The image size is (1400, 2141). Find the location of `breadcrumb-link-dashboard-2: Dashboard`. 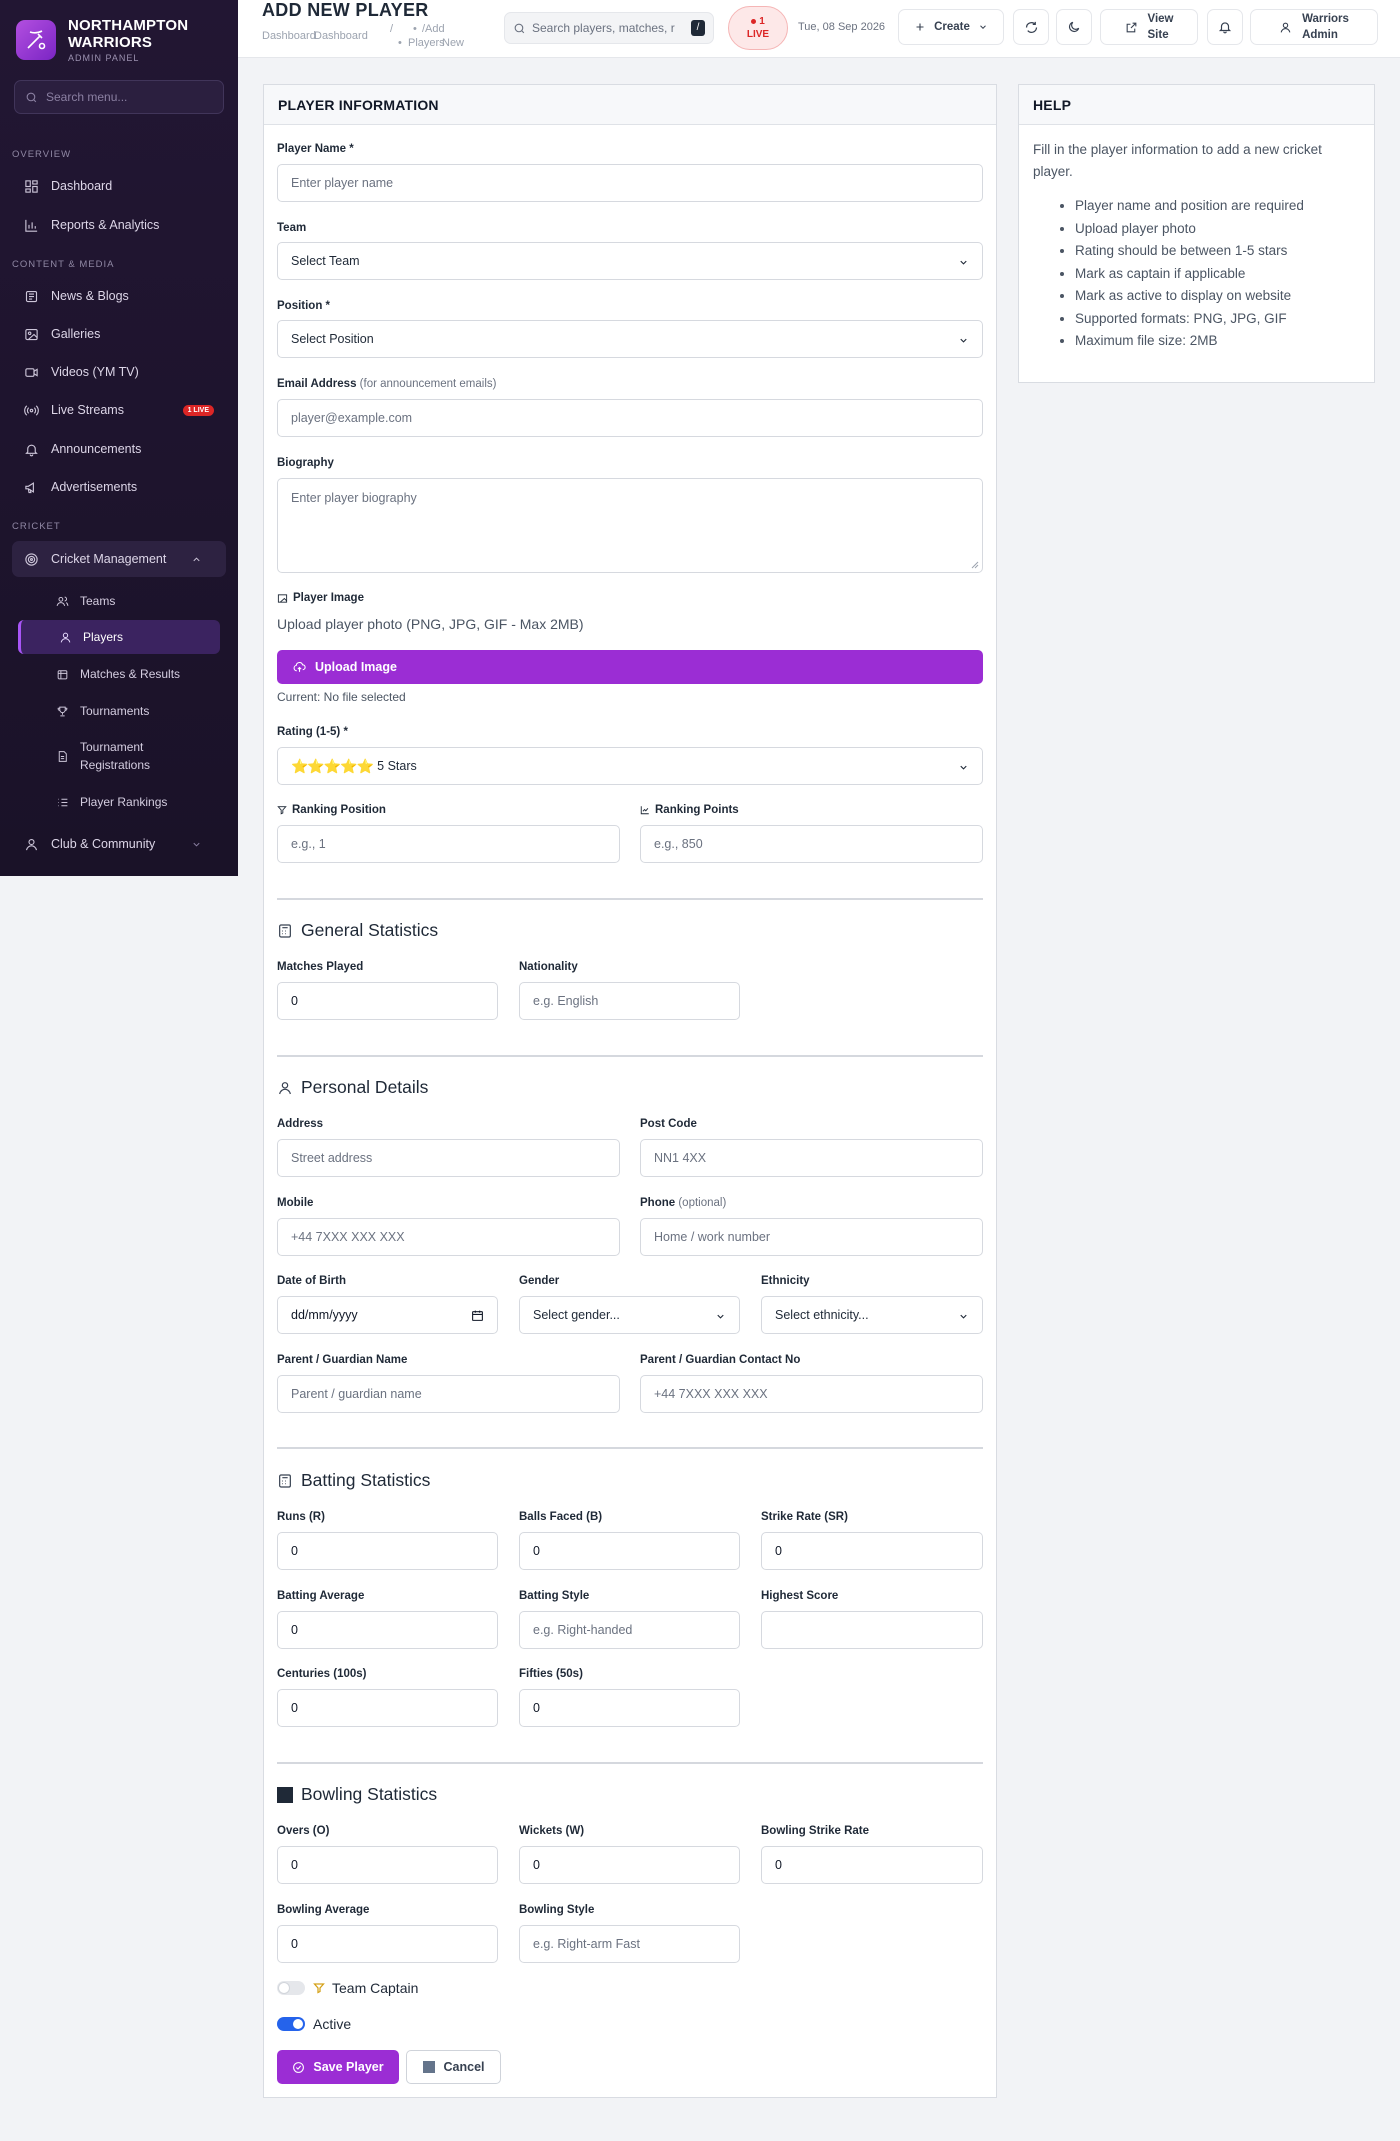

breadcrumb-link-dashboard-2: Dashboard is located at coordinates (341, 36).